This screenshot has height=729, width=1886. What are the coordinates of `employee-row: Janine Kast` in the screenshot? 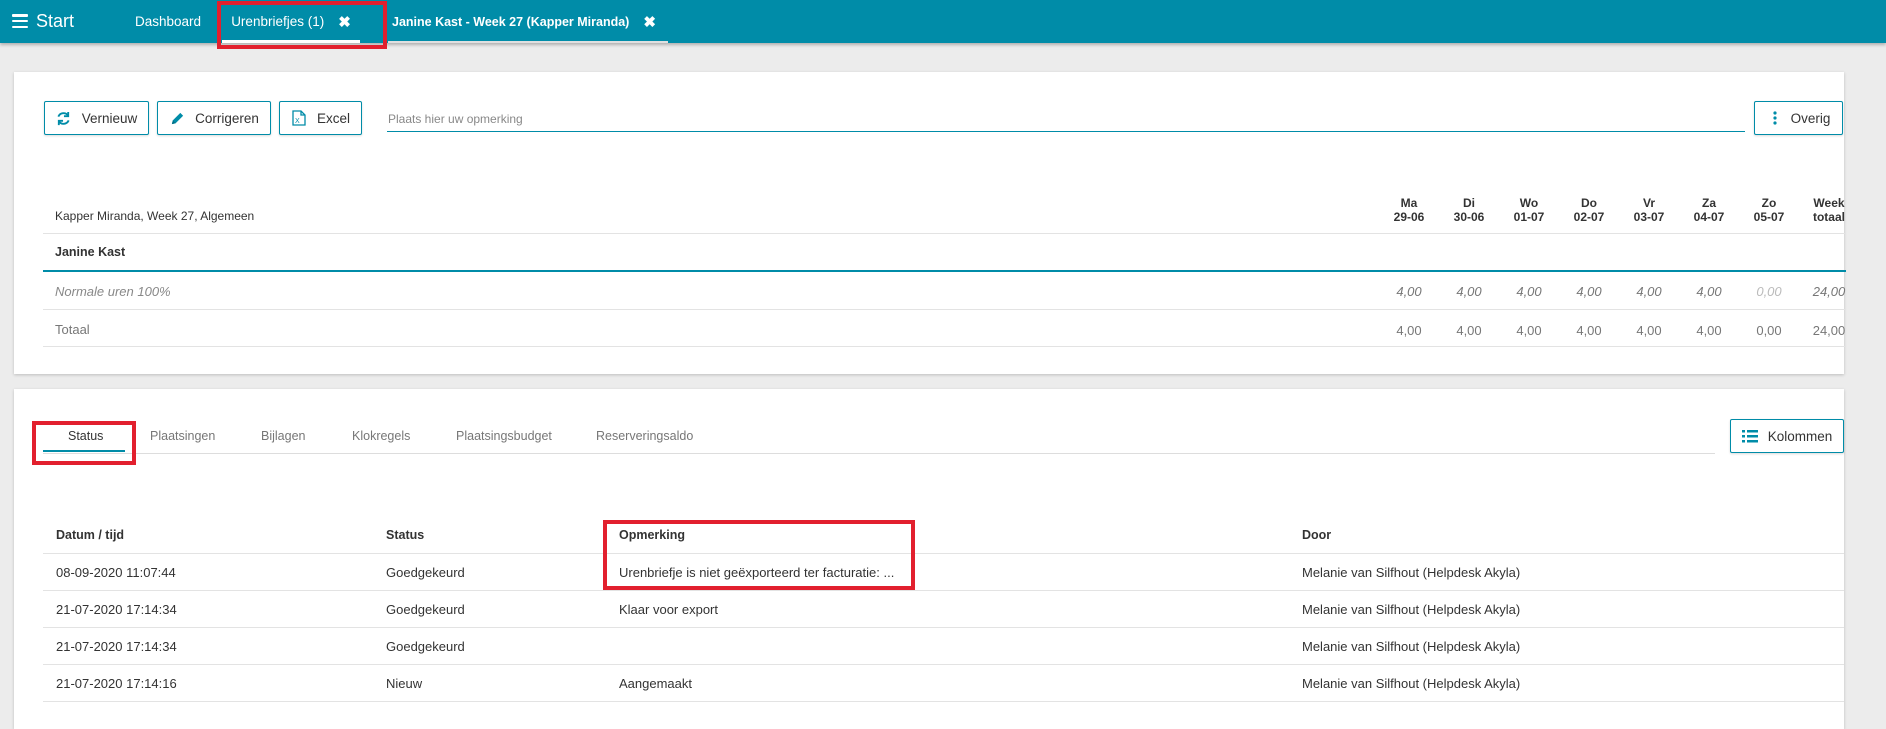 It's located at (944, 252).